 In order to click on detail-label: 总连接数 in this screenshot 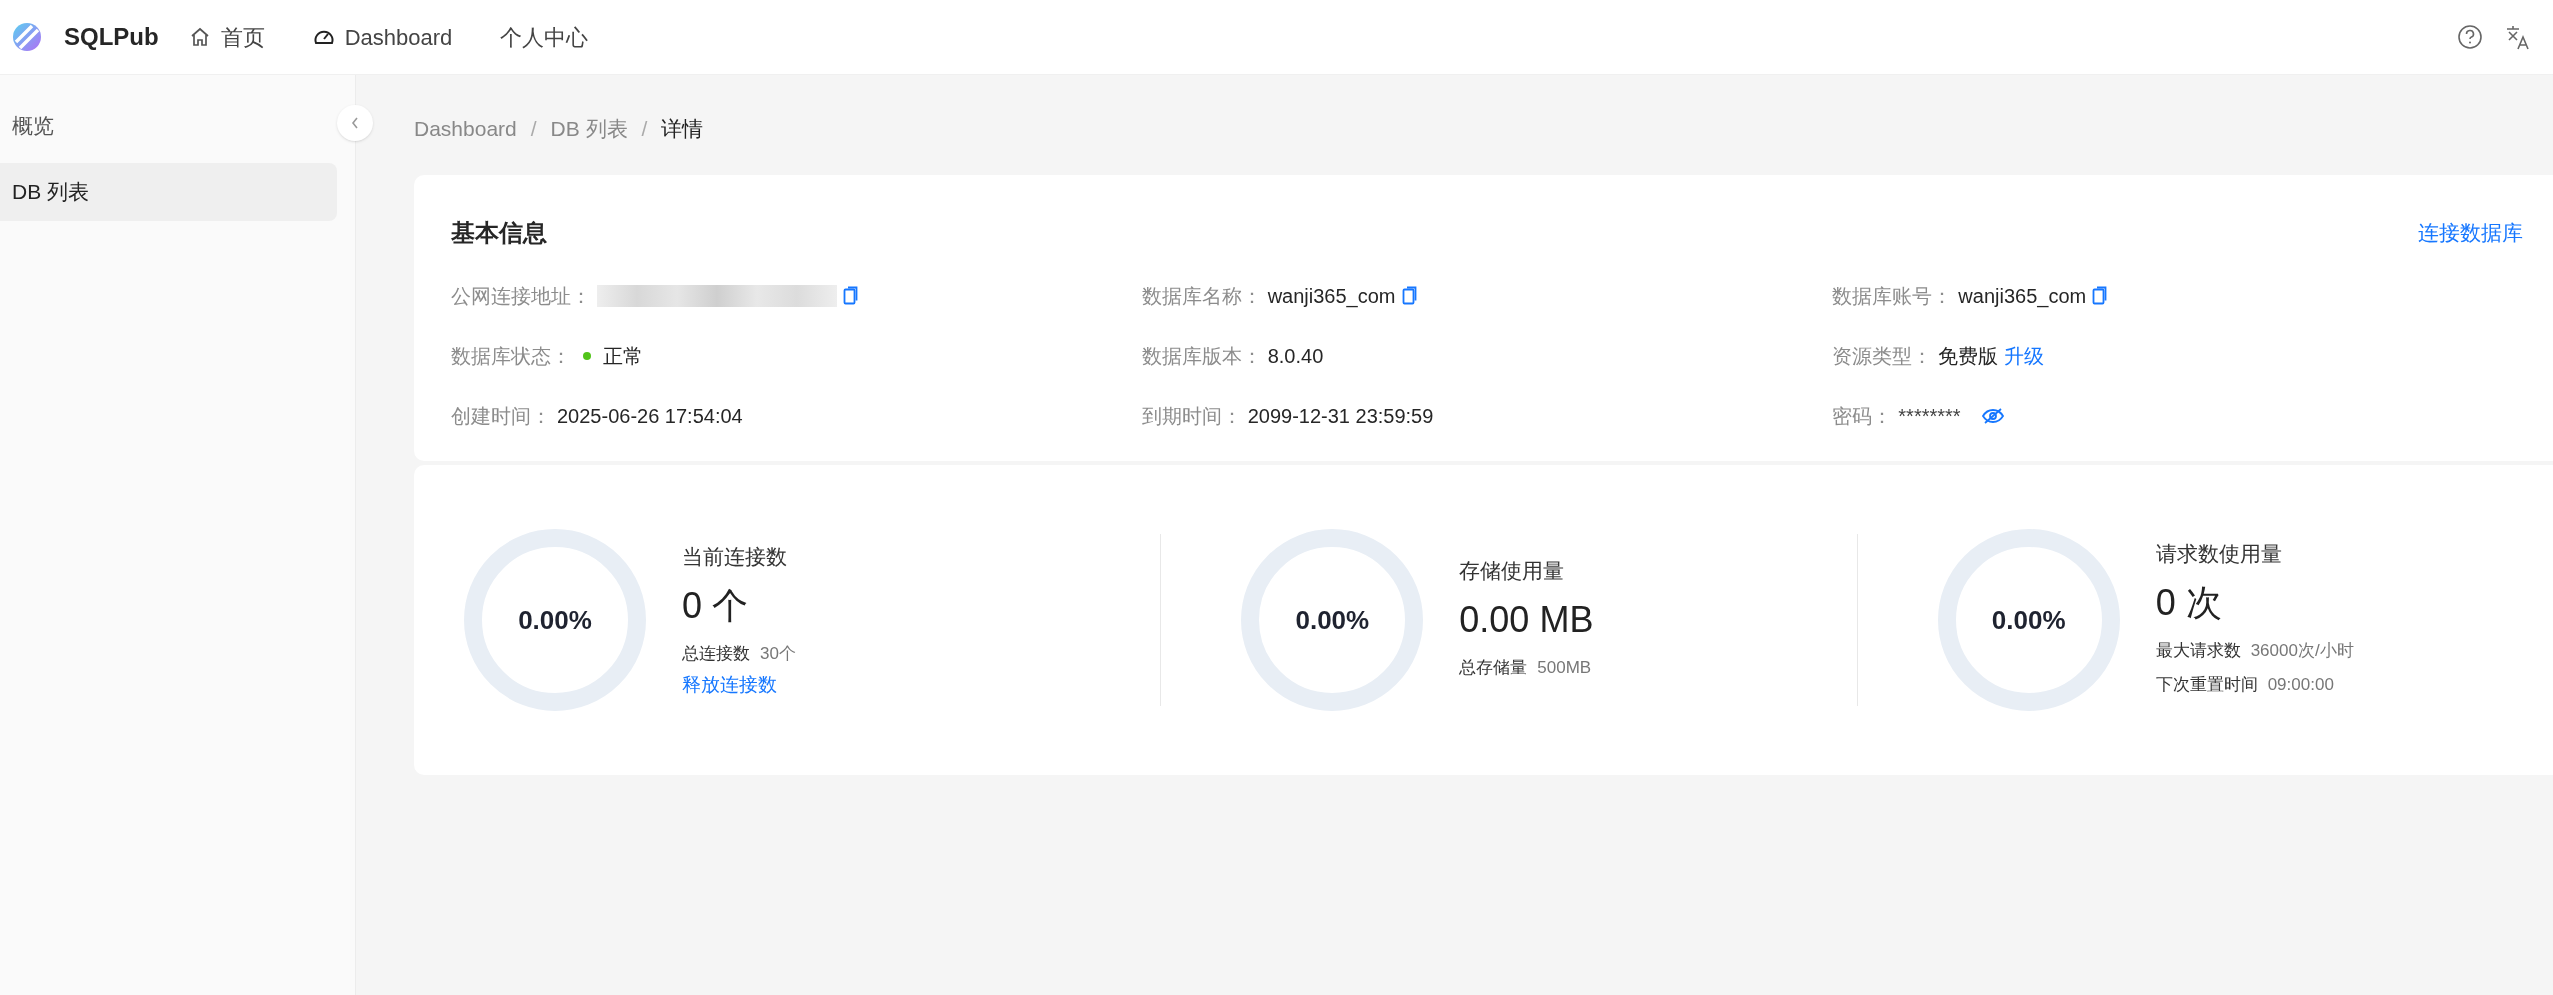, I will do `click(716, 653)`.